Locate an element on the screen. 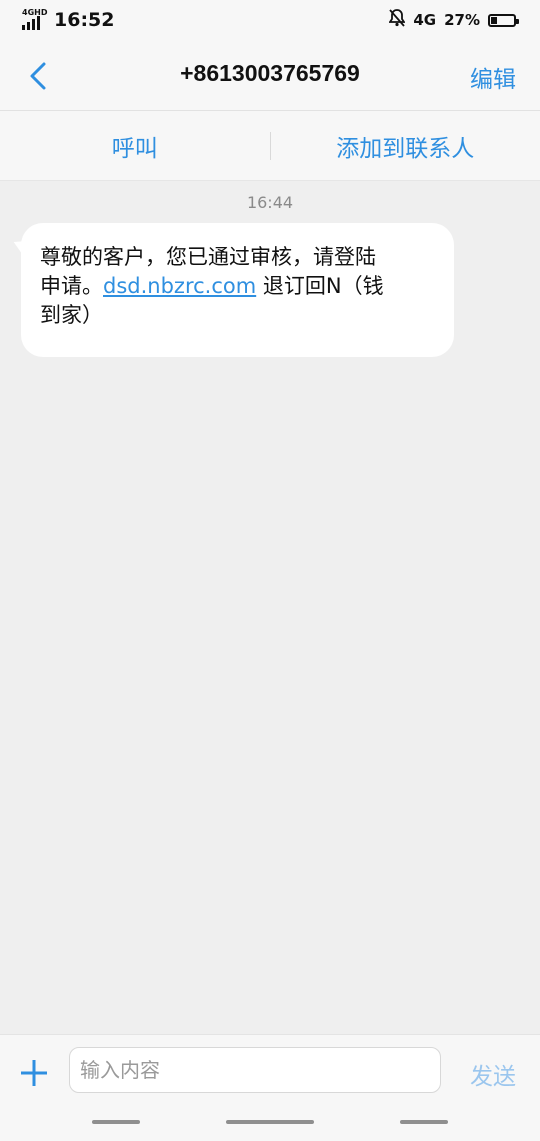 The image size is (540, 1141). nav-recents-handle is located at coordinates (424, 1122).